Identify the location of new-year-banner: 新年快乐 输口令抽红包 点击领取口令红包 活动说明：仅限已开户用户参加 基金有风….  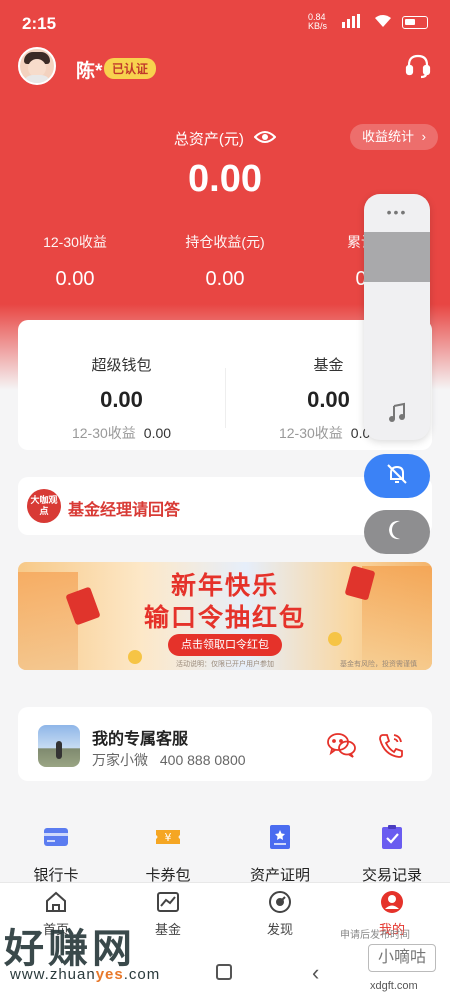
(225, 616).